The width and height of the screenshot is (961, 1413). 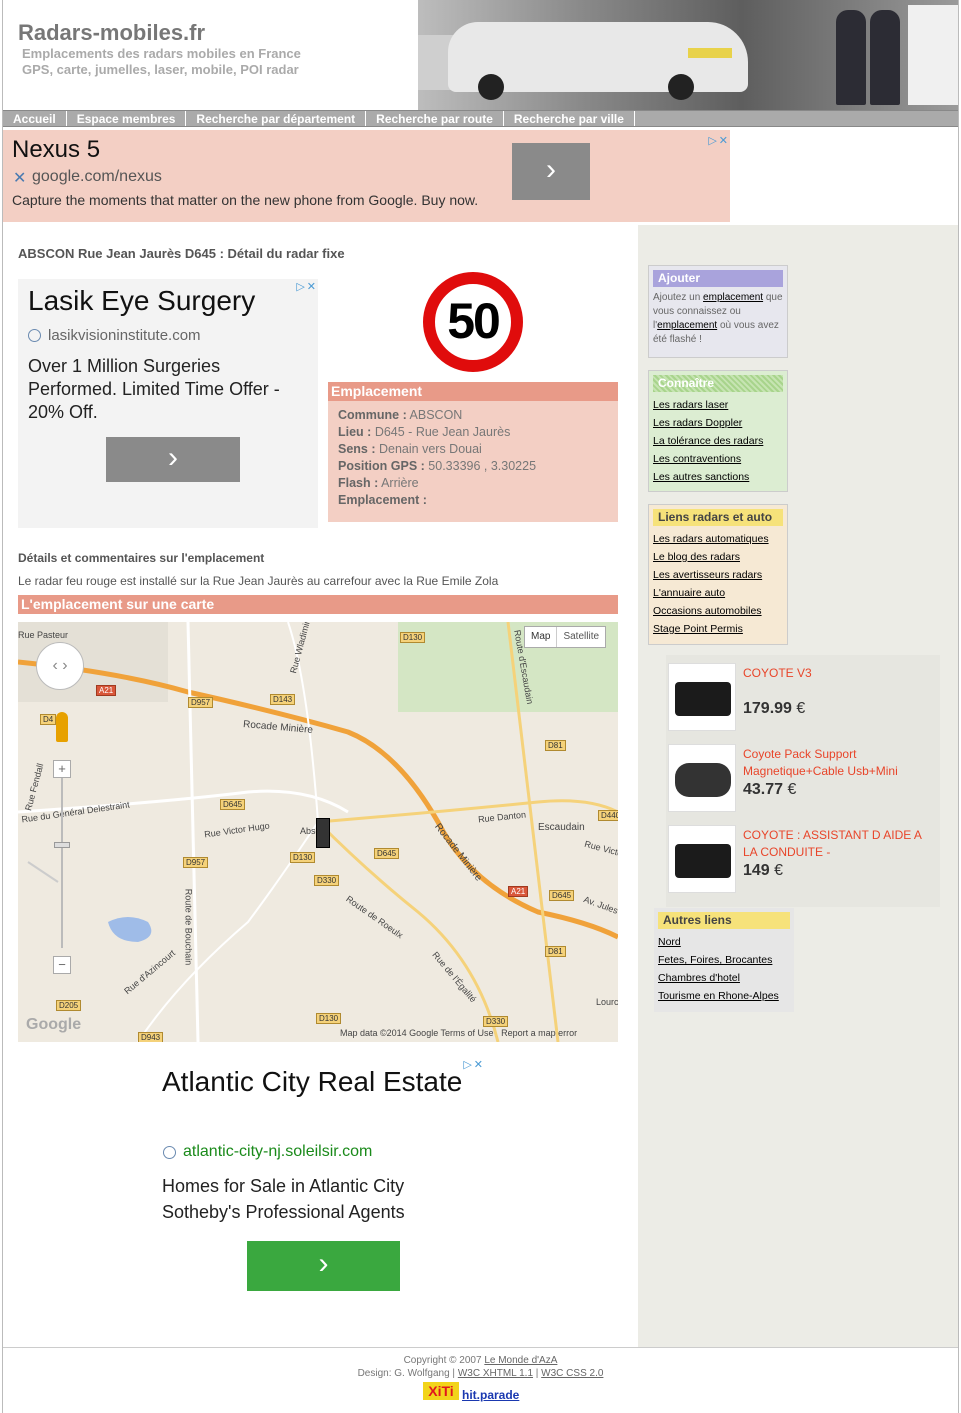 What do you see at coordinates (608, 815) in the screenshot?
I see `road-tag: D440` at bounding box center [608, 815].